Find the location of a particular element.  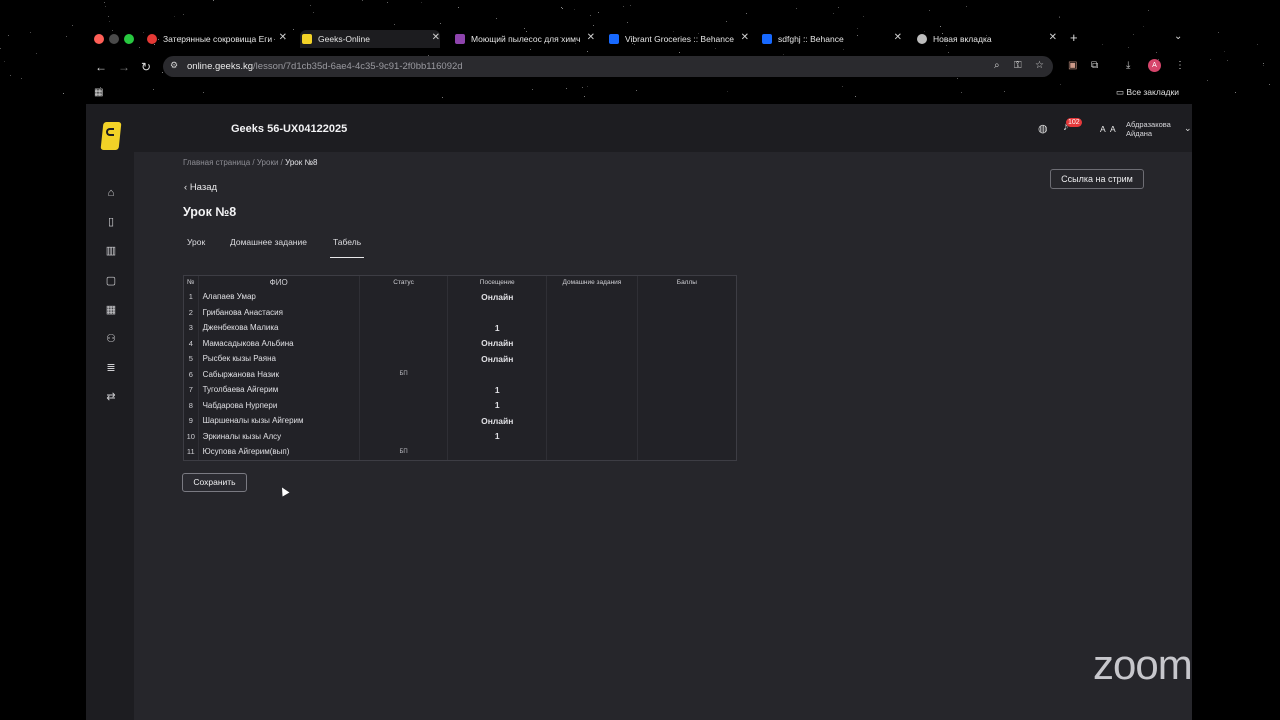

breadcrumb-home: Главная страница is located at coordinates (216, 162).